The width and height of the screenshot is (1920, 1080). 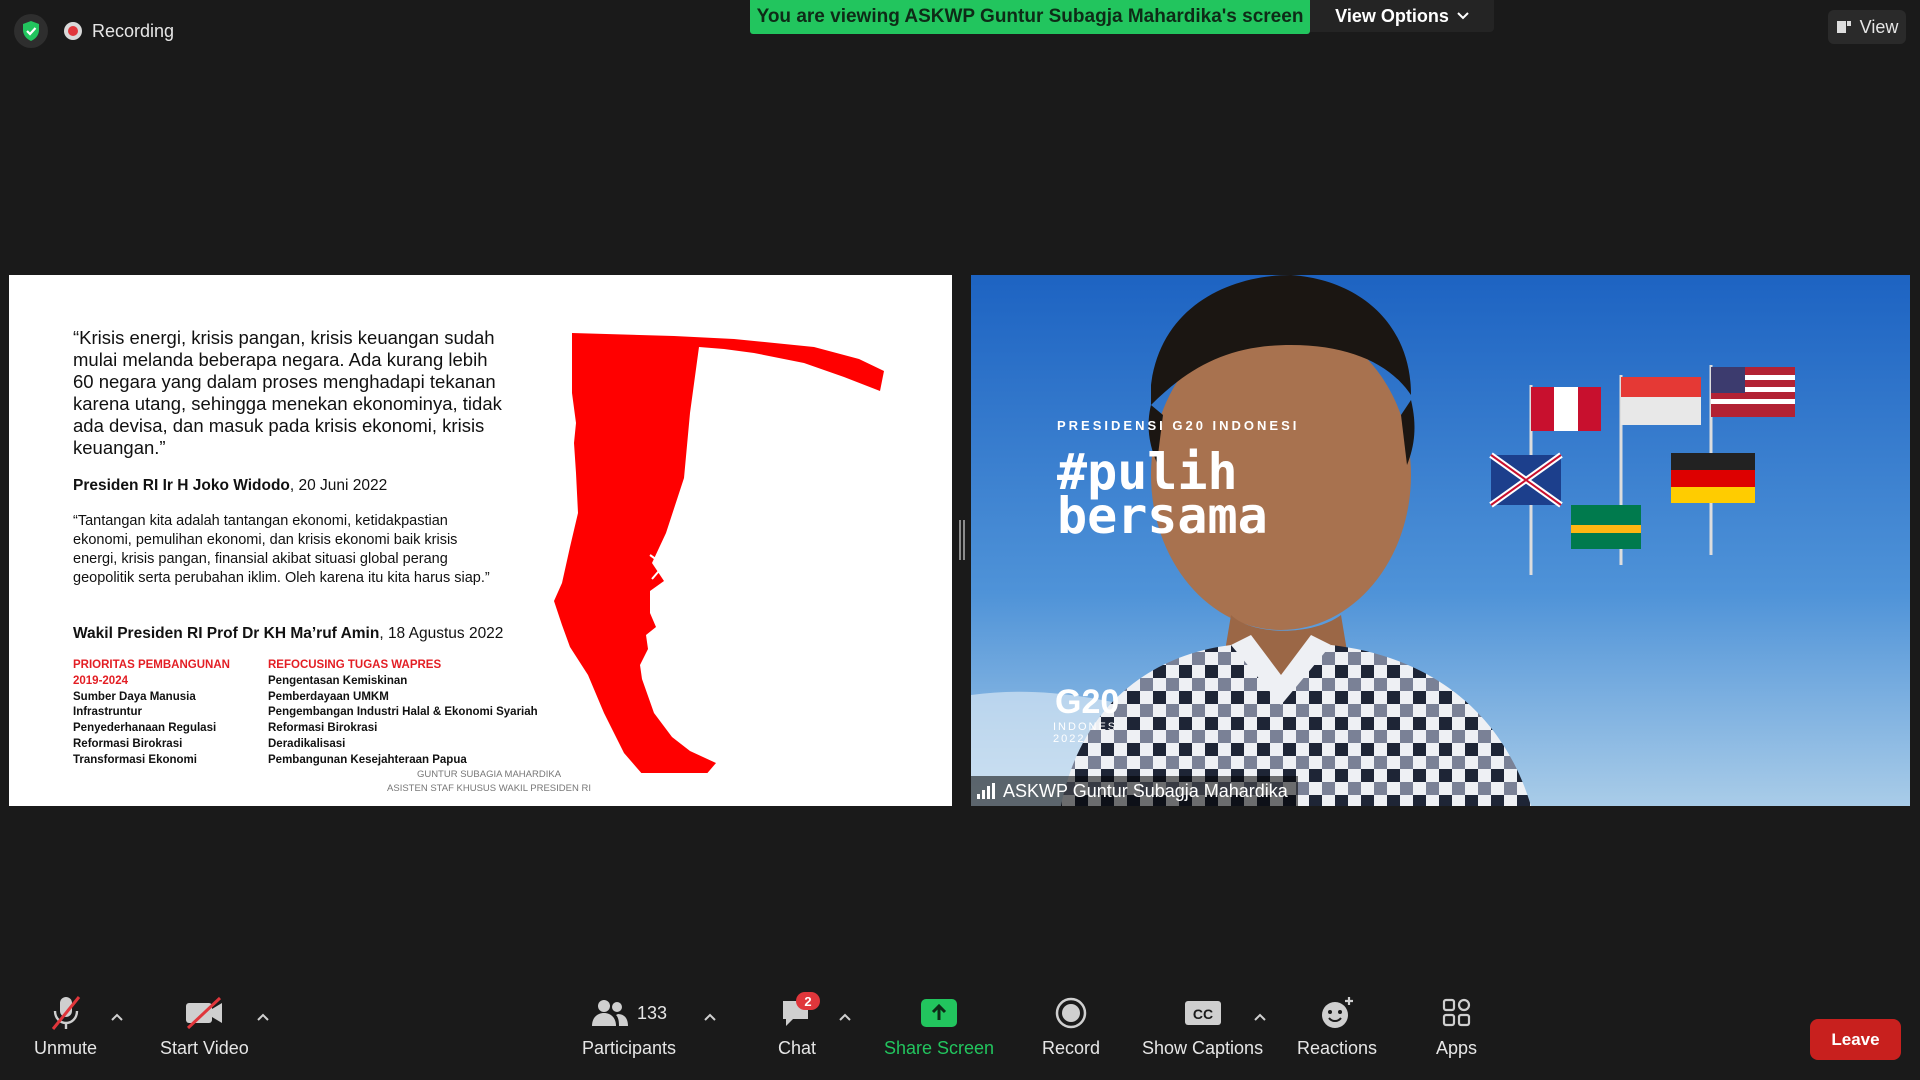 What do you see at coordinates (338, 680) in the screenshot?
I see `list-item: Pengentasan Kemiskinan` at bounding box center [338, 680].